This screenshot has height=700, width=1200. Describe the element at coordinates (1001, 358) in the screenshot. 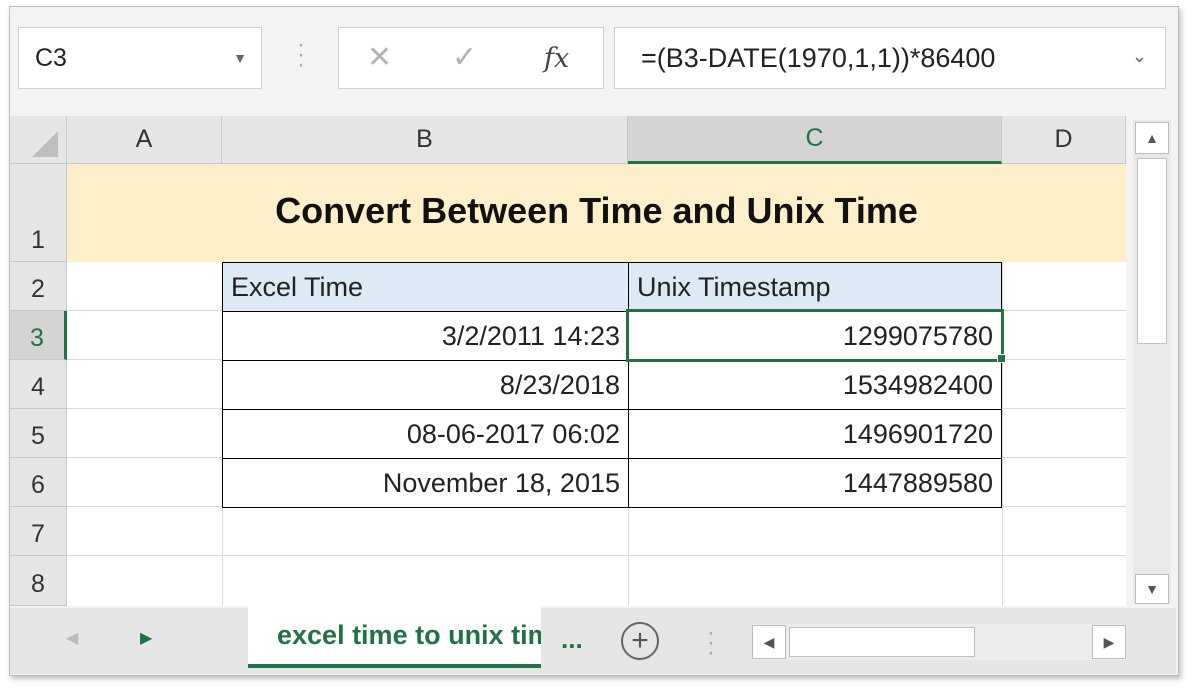

I see `fill-handle` at that location.